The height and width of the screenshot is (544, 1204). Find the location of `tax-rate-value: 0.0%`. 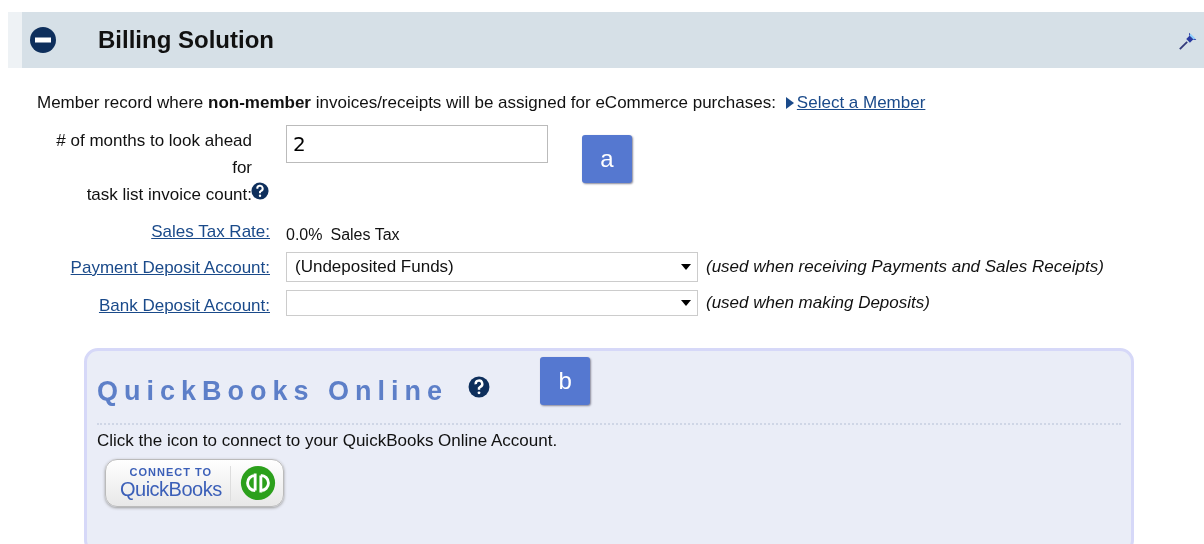

tax-rate-value: 0.0% is located at coordinates (304, 235).